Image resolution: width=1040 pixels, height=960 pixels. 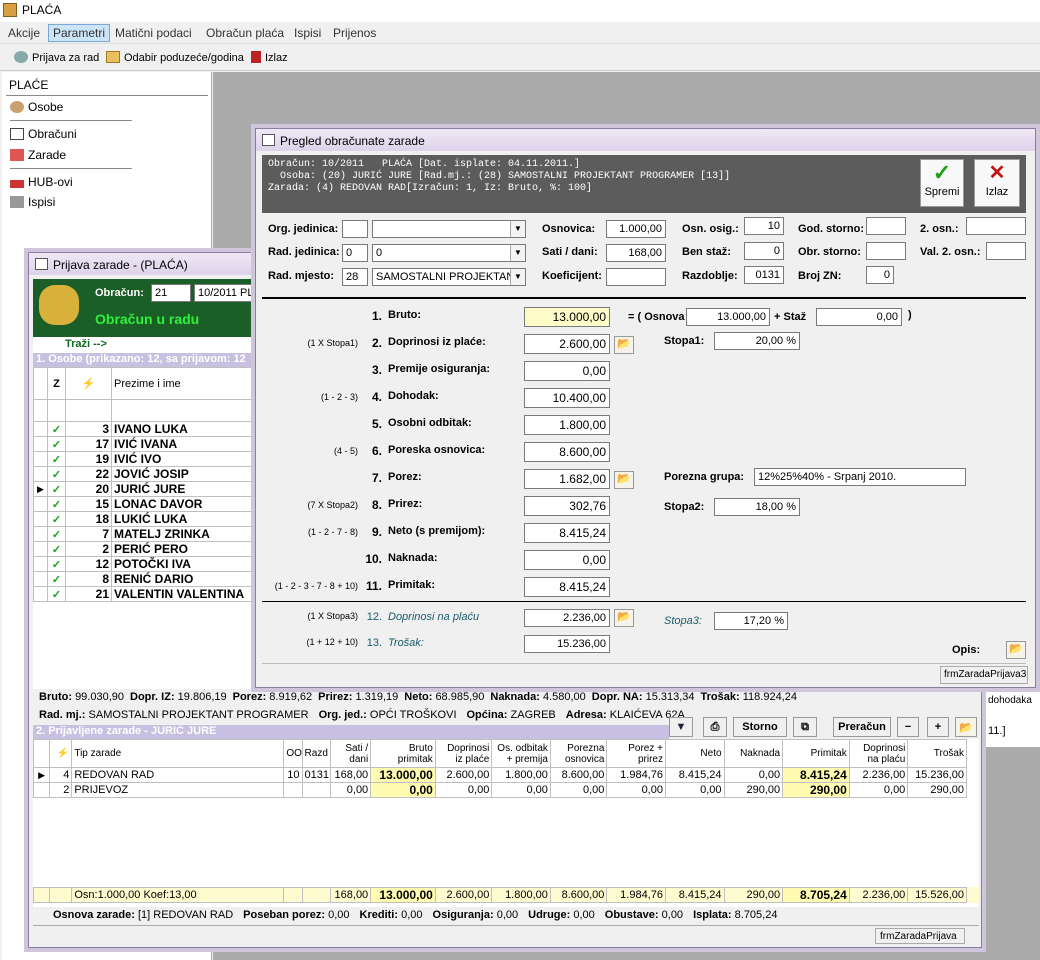 I want to click on obracun-input: 21, so click(x=171, y=293).